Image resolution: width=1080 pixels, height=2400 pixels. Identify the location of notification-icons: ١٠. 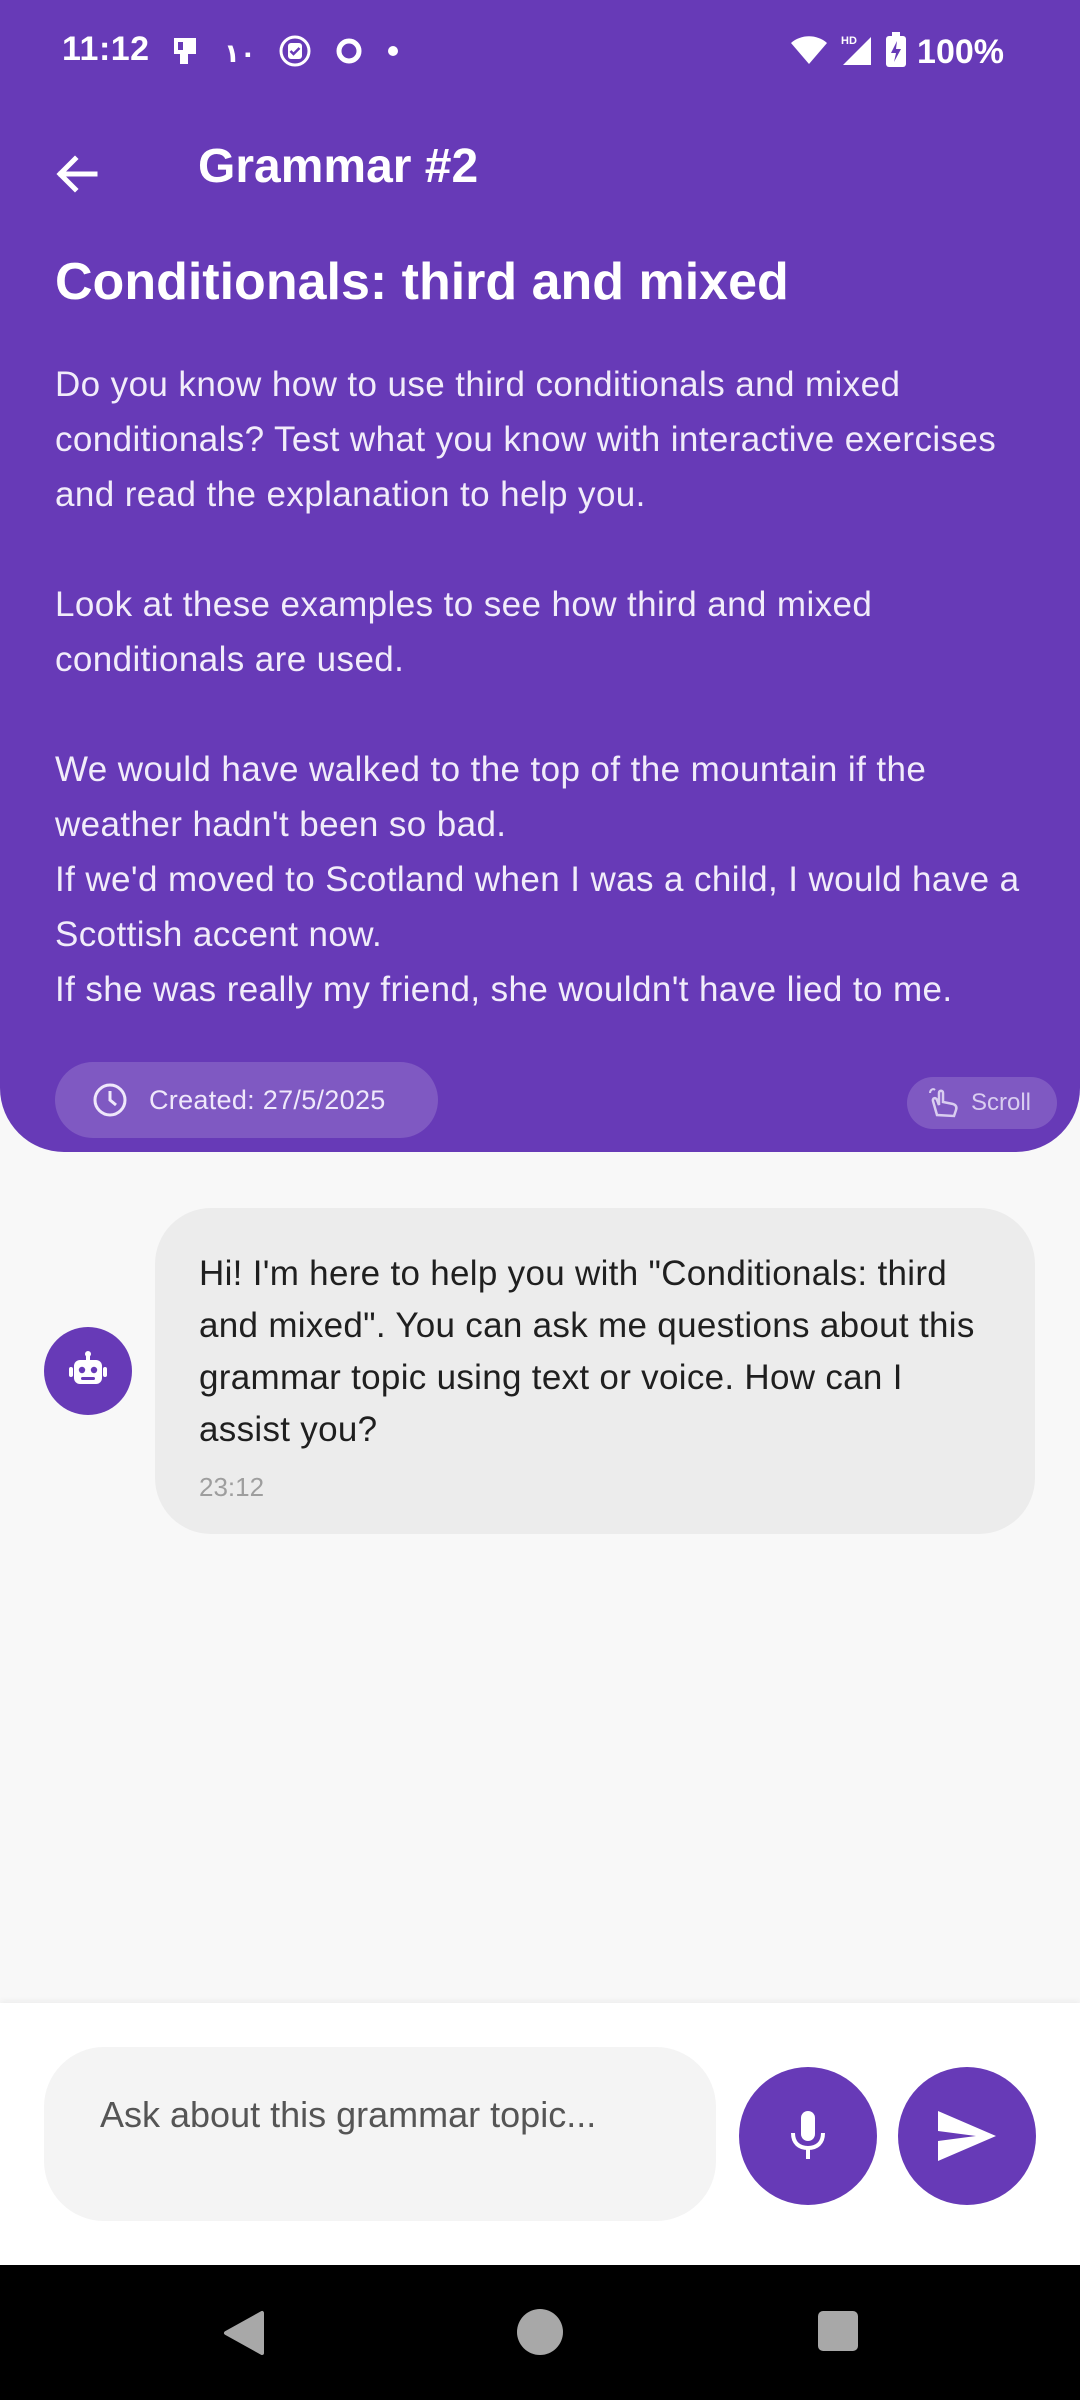
(284, 53).